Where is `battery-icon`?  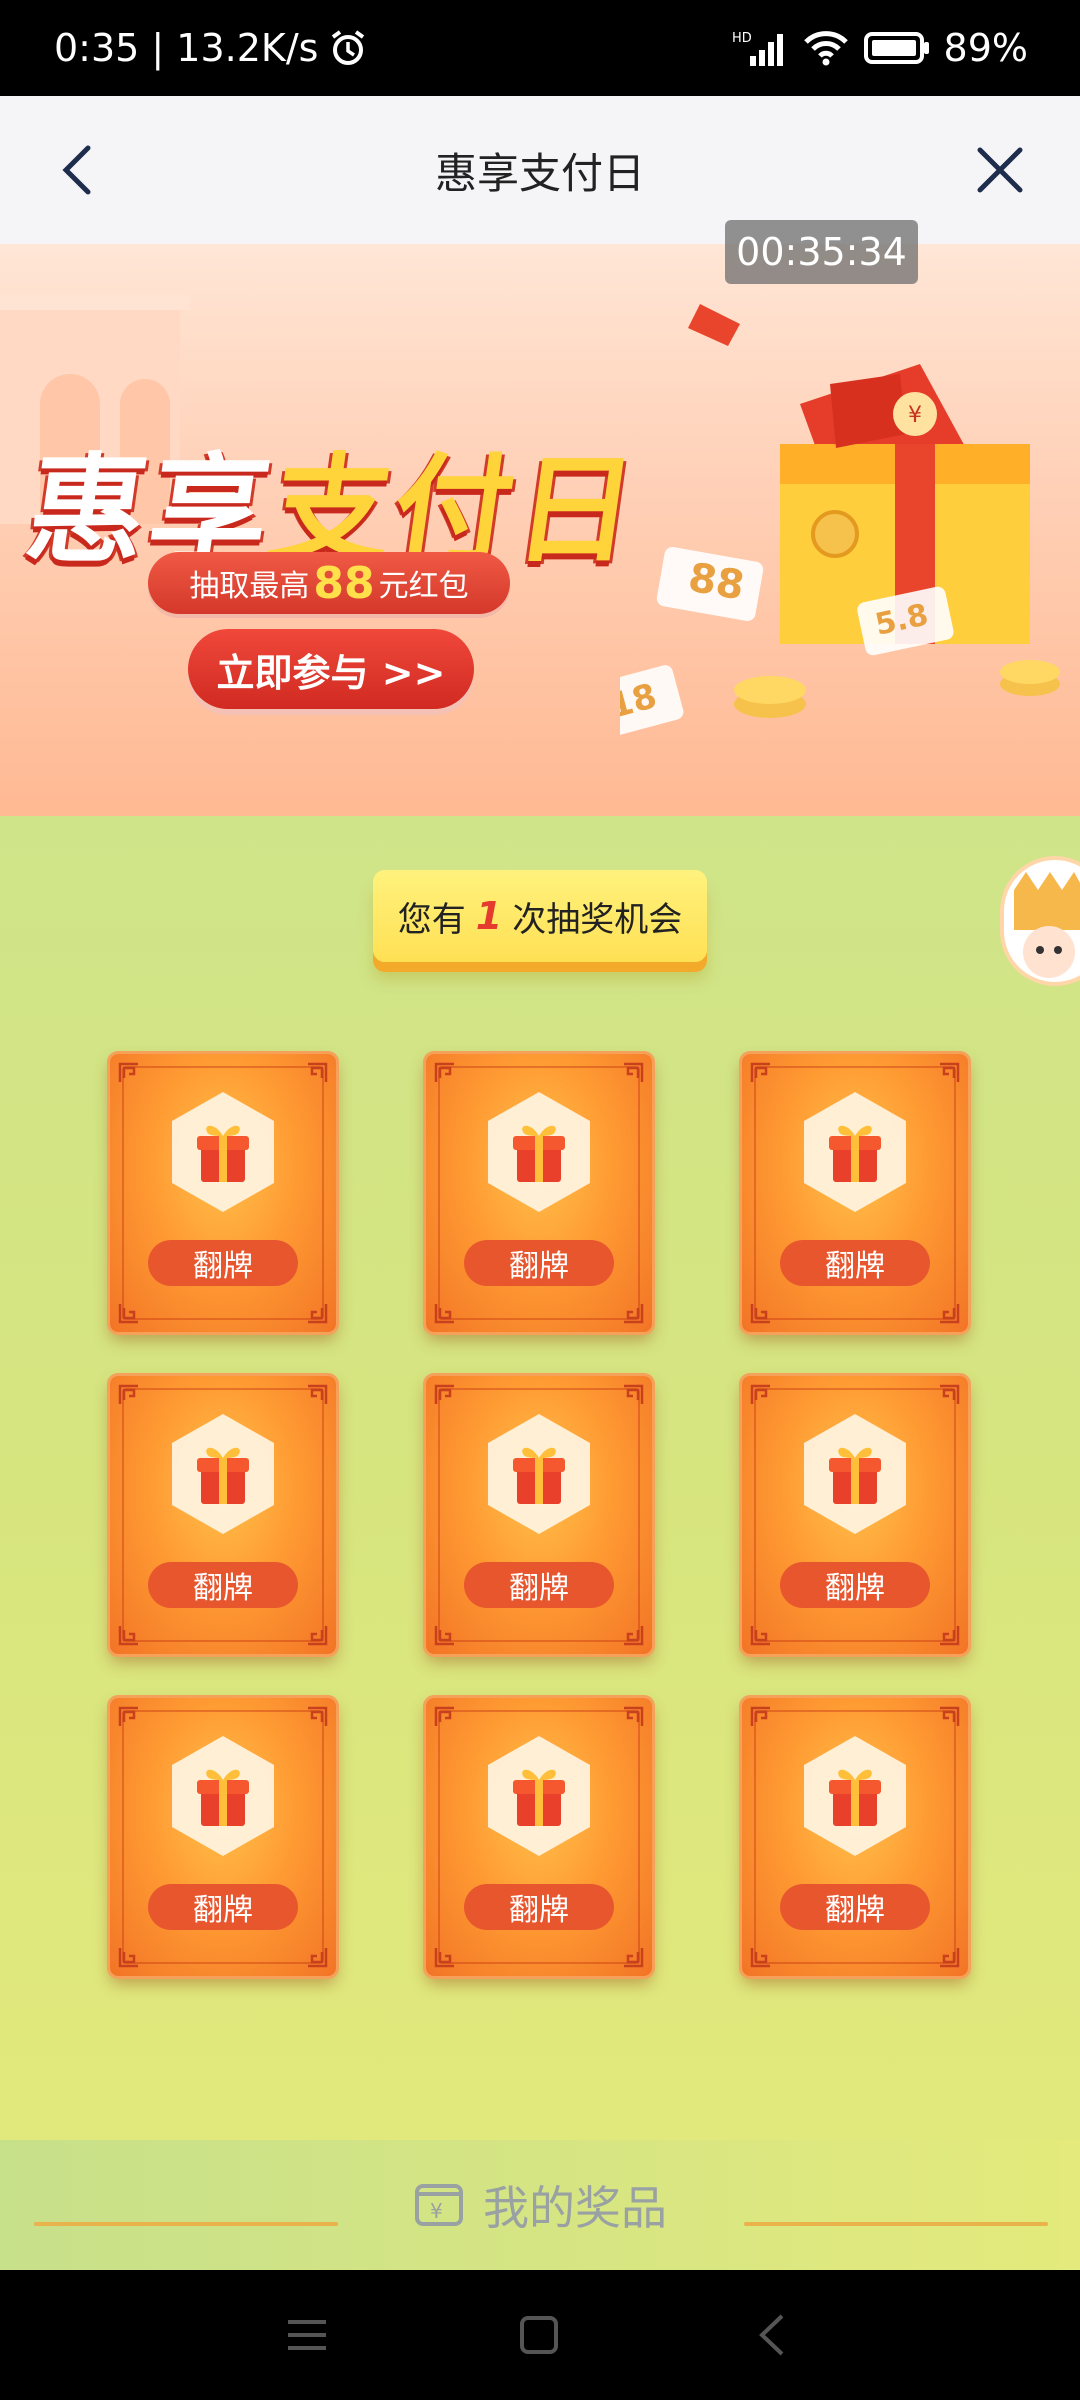 battery-icon is located at coordinates (896, 48).